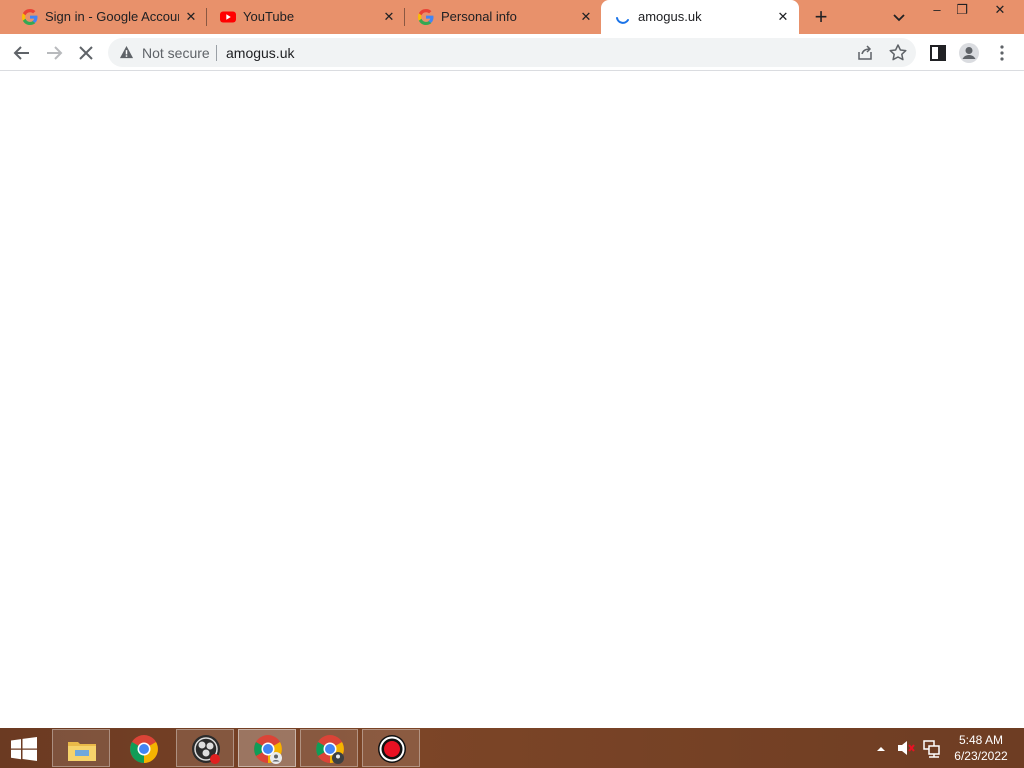 This screenshot has width=1024, height=768. What do you see at coordinates (216, 53) in the screenshot?
I see `omnibox-divider` at bounding box center [216, 53].